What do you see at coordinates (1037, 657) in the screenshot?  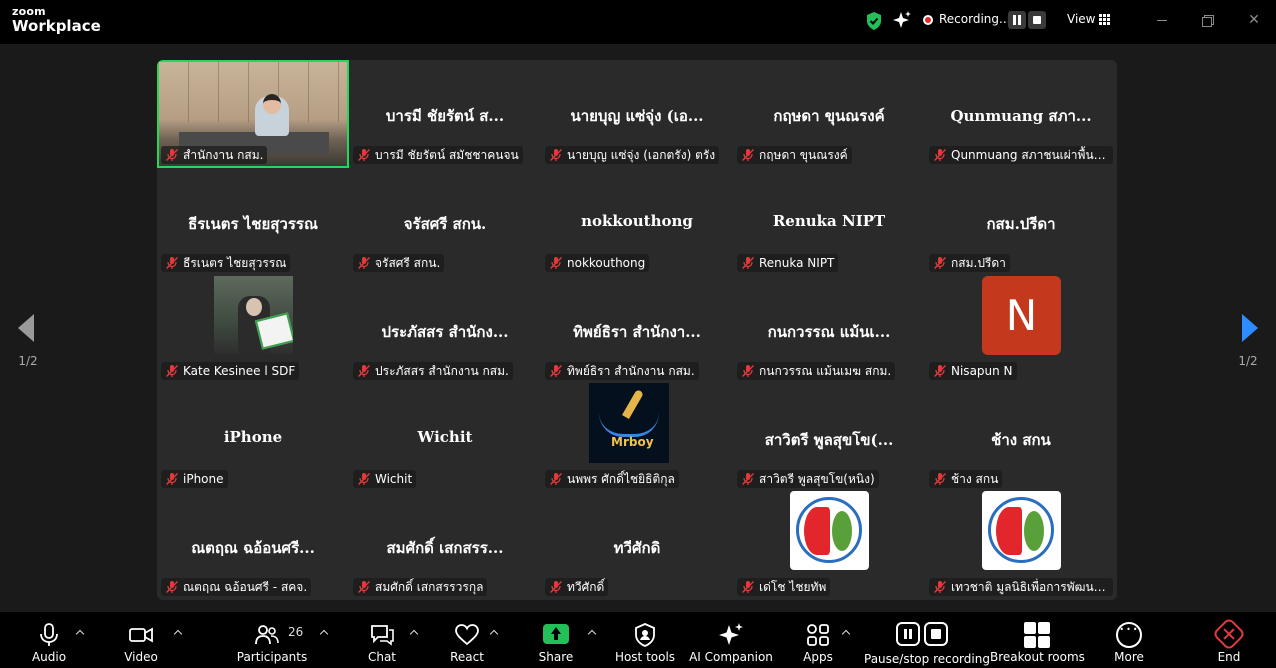 I see `breakout-rooms-label: Breakout rooms` at bounding box center [1037, 657].